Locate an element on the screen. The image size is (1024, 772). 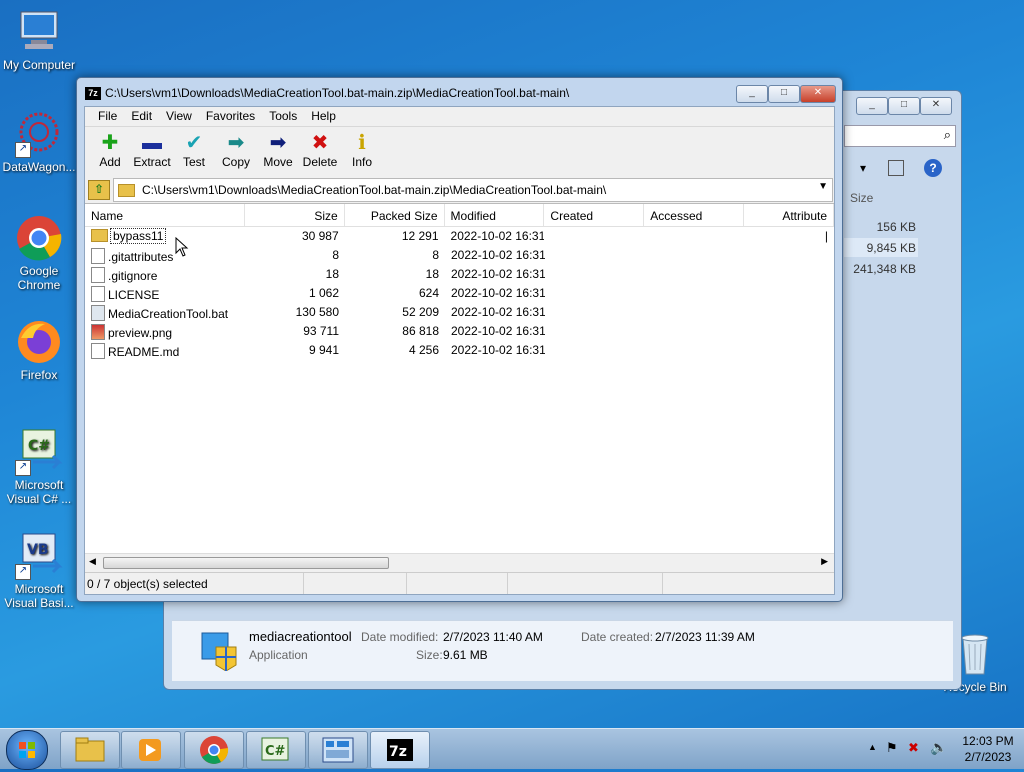
firefox-icon is located at coordinates (39, 342).